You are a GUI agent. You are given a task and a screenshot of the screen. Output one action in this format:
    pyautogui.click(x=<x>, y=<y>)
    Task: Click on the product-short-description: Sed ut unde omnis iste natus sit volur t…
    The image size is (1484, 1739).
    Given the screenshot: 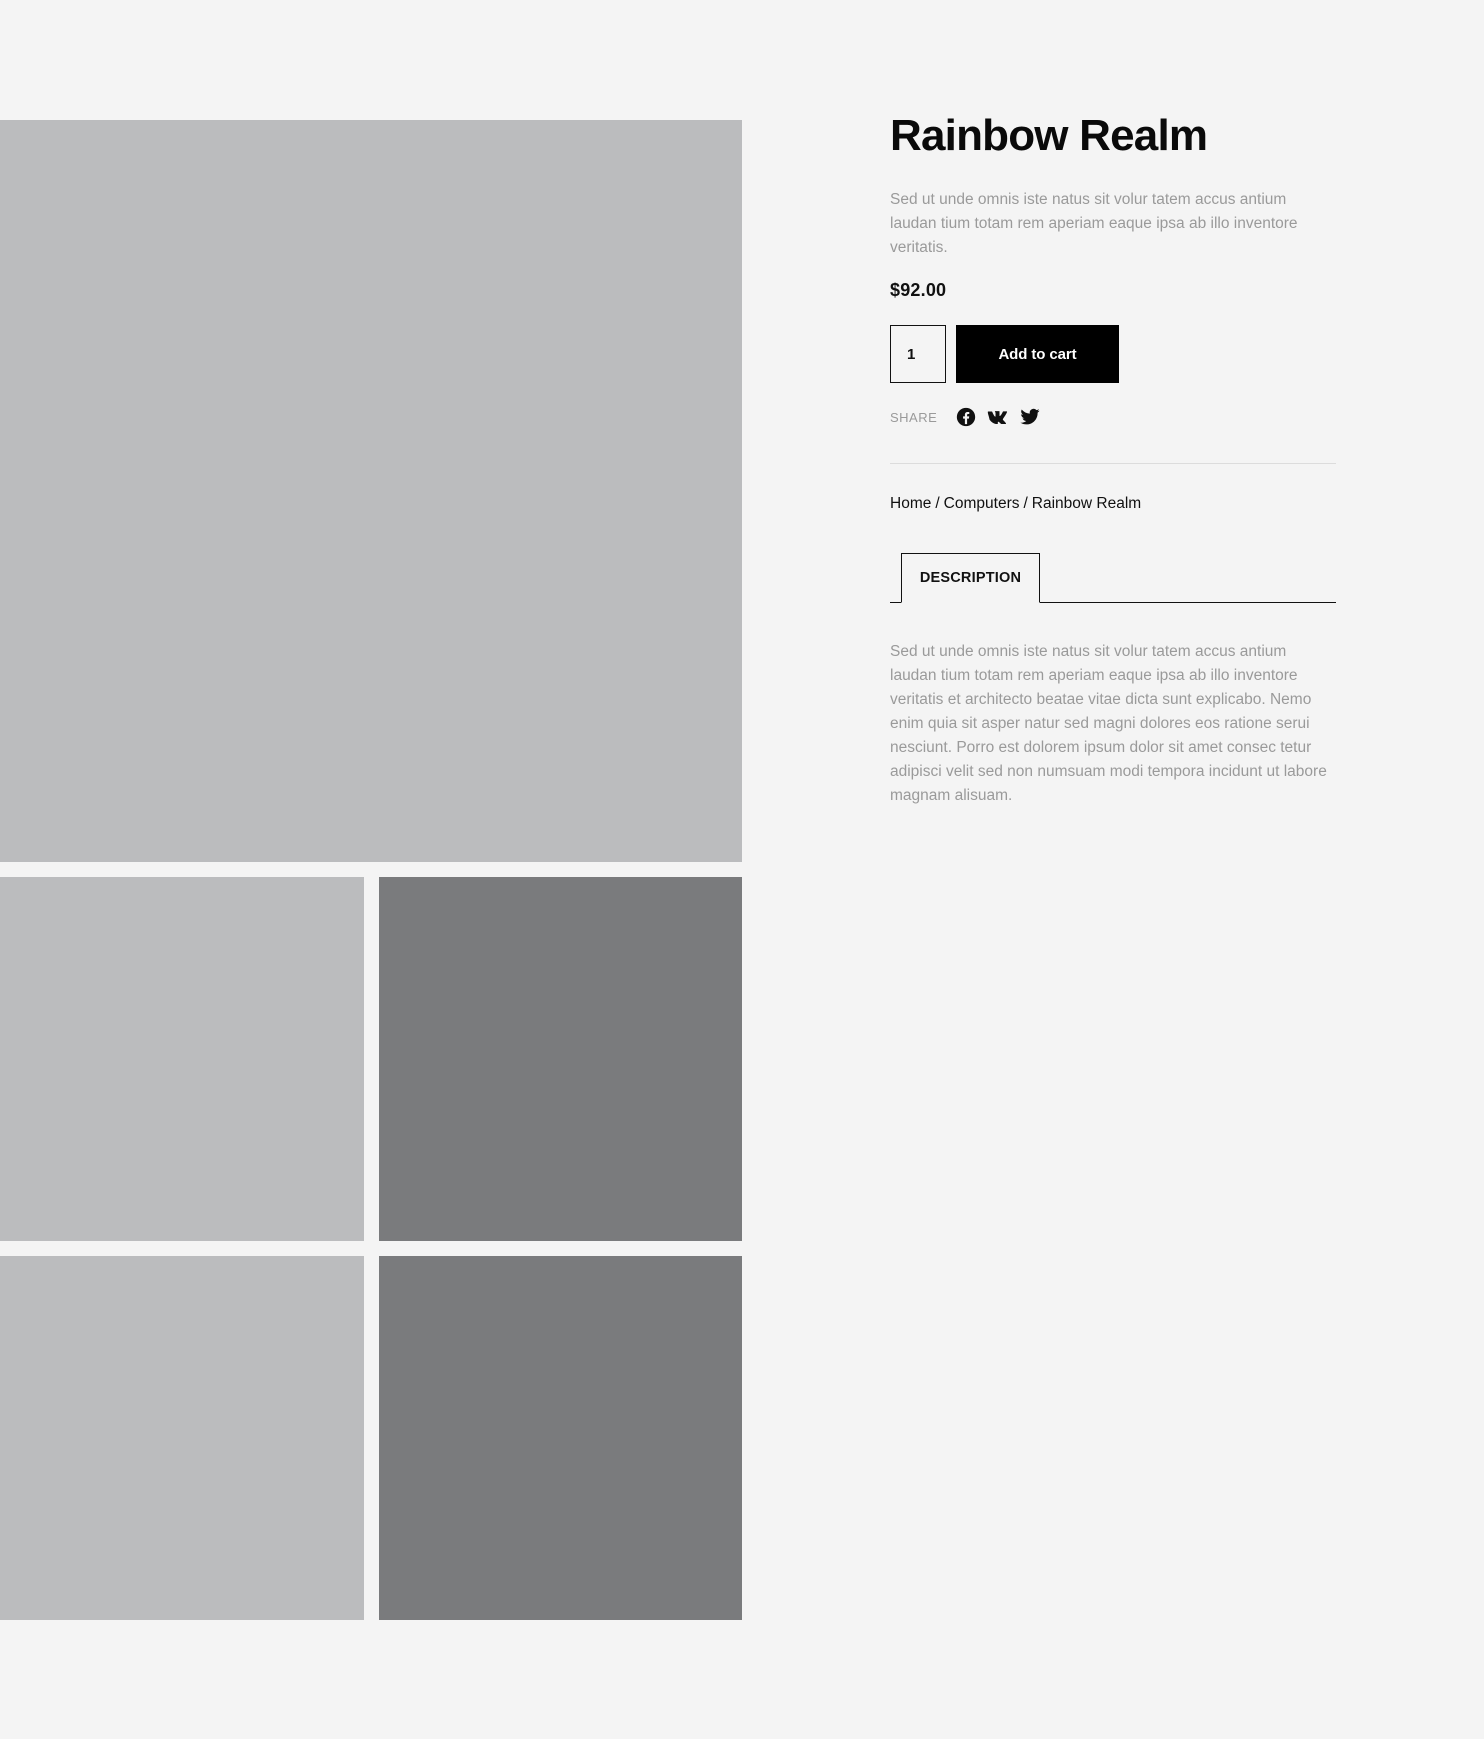 What is the action you would take?
    pyautogui.click(x=1094, y=223)
    